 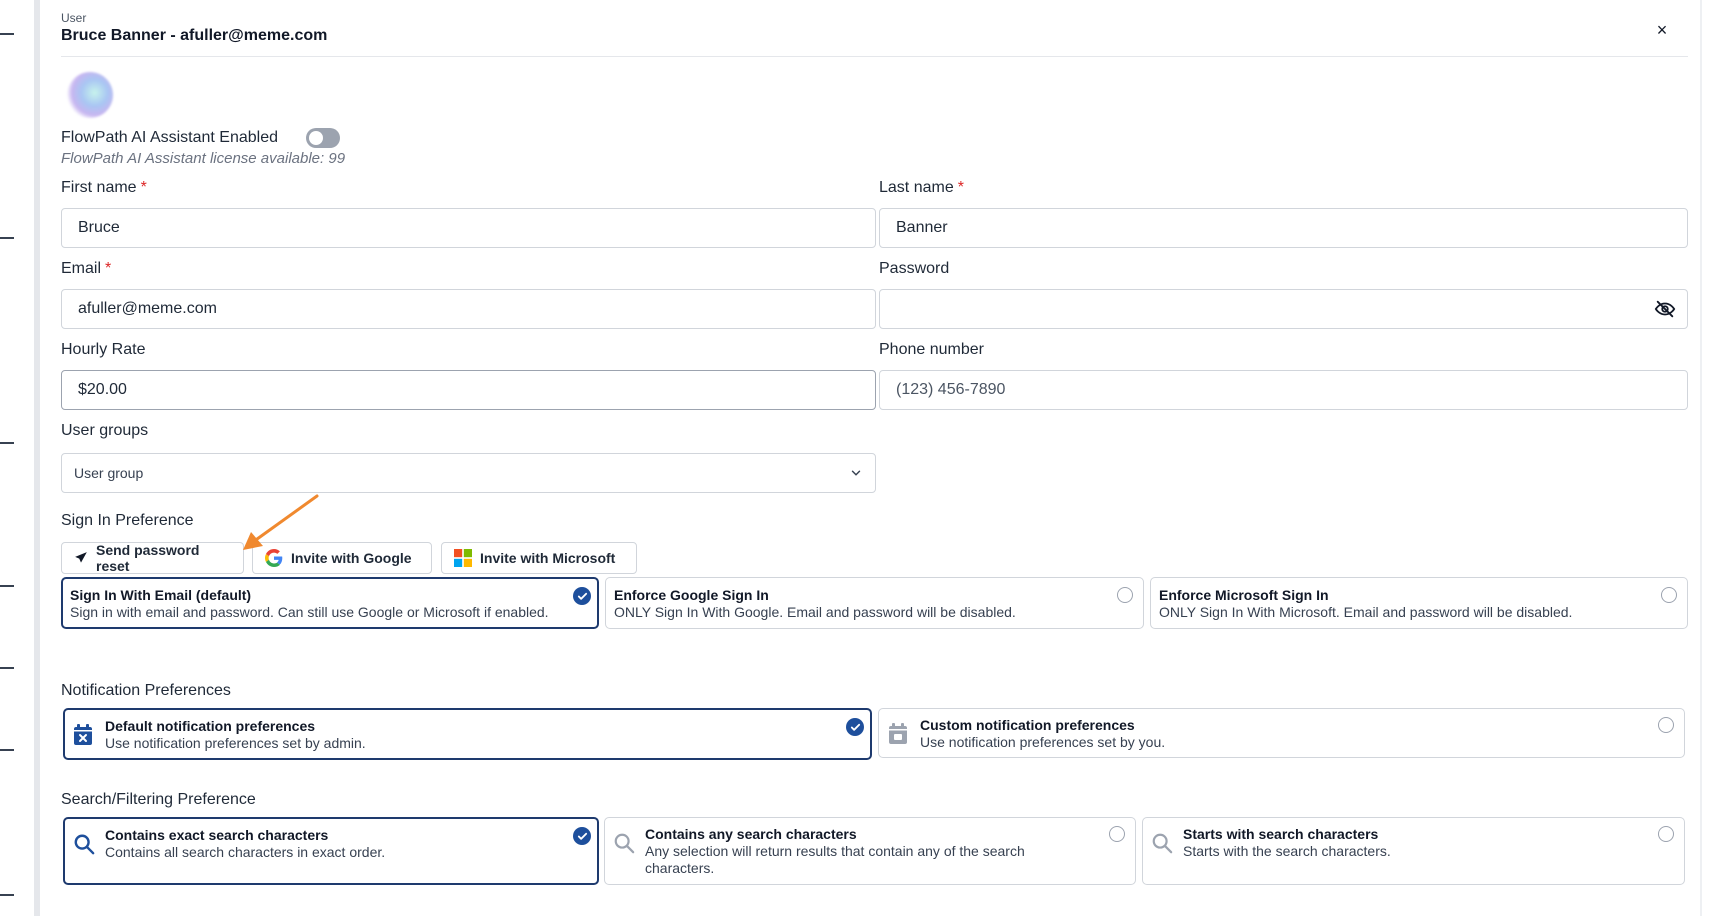 I want to click on invite-with-microsoft-button: Invite with Microsoft, so click(x=539, y=558).